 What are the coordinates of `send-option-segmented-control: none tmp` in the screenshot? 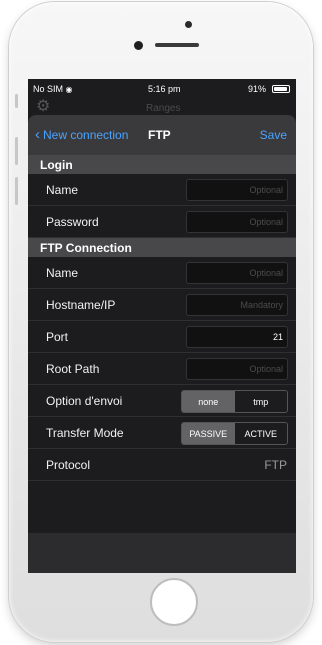 It's located at (234, 401).